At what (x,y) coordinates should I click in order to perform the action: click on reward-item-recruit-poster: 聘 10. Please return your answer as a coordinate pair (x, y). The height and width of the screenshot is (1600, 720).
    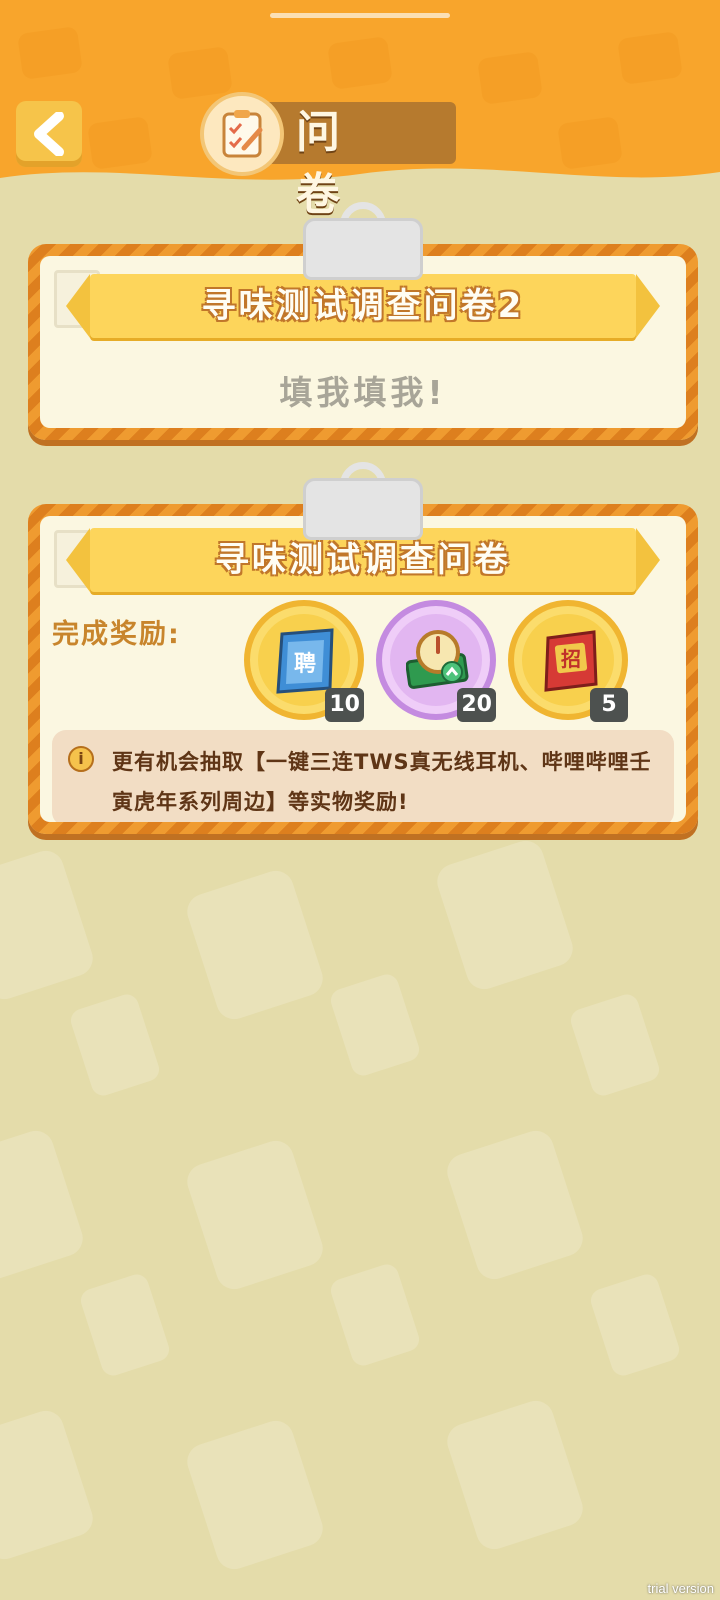
    Looking at the image, I should click on (304, 661).